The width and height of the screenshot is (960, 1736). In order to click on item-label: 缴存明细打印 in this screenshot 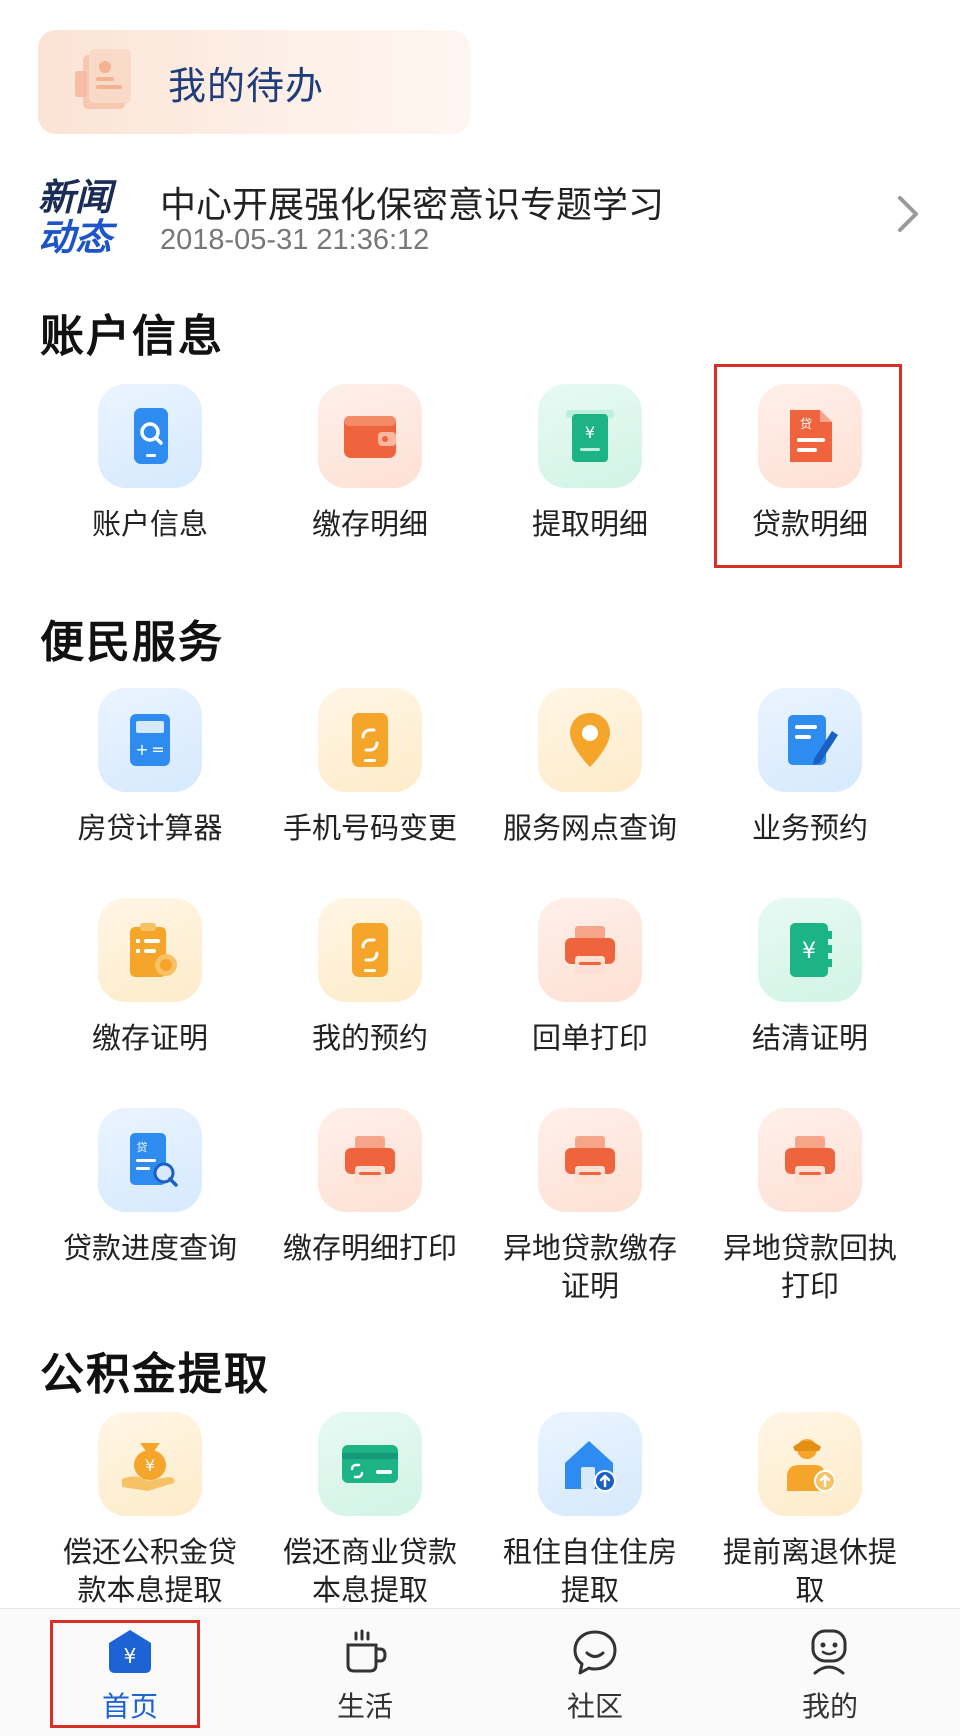, I will do `click(369, 1249)`.